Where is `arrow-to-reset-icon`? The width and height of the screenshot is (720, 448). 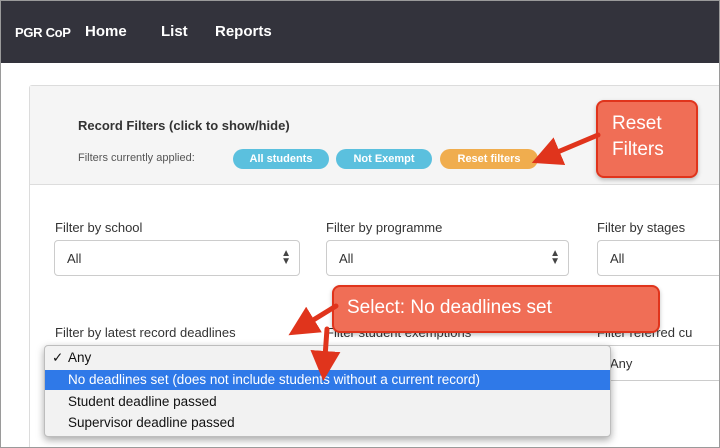
arrow-to-reset-icon is located at coordinates (566, 149).